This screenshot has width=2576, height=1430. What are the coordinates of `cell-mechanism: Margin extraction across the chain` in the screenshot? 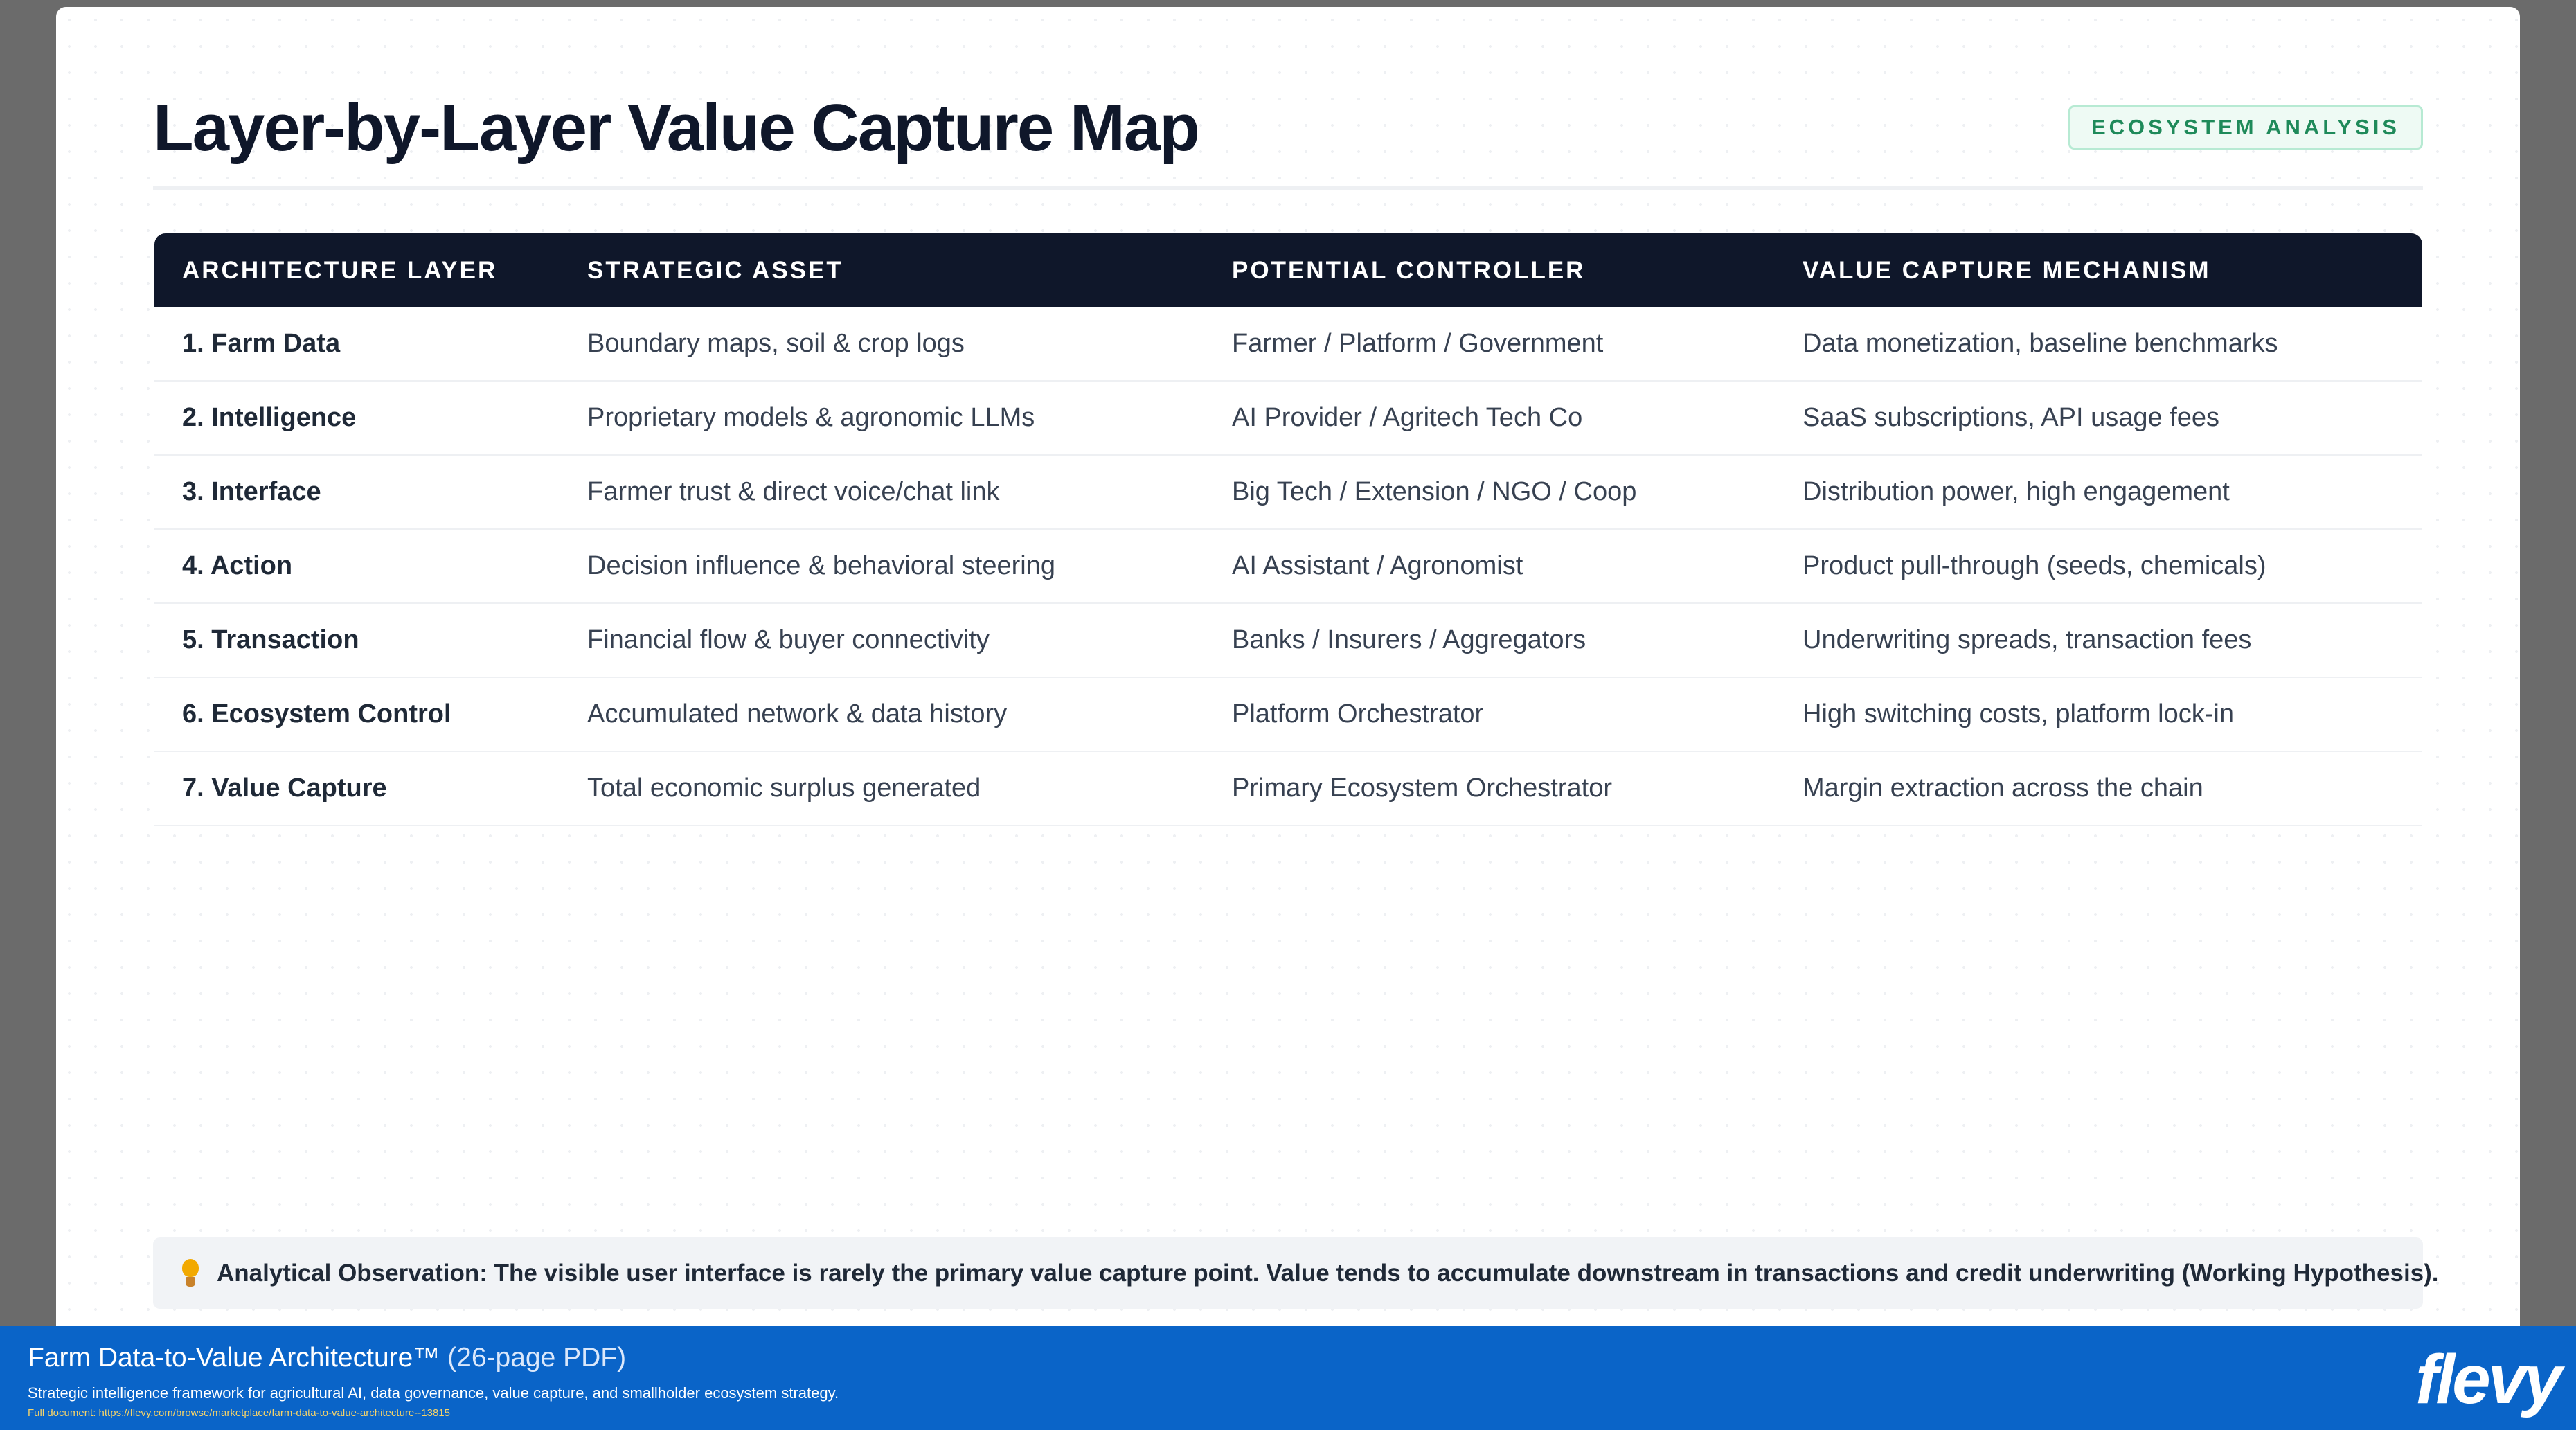 It's located at (2003, 788).